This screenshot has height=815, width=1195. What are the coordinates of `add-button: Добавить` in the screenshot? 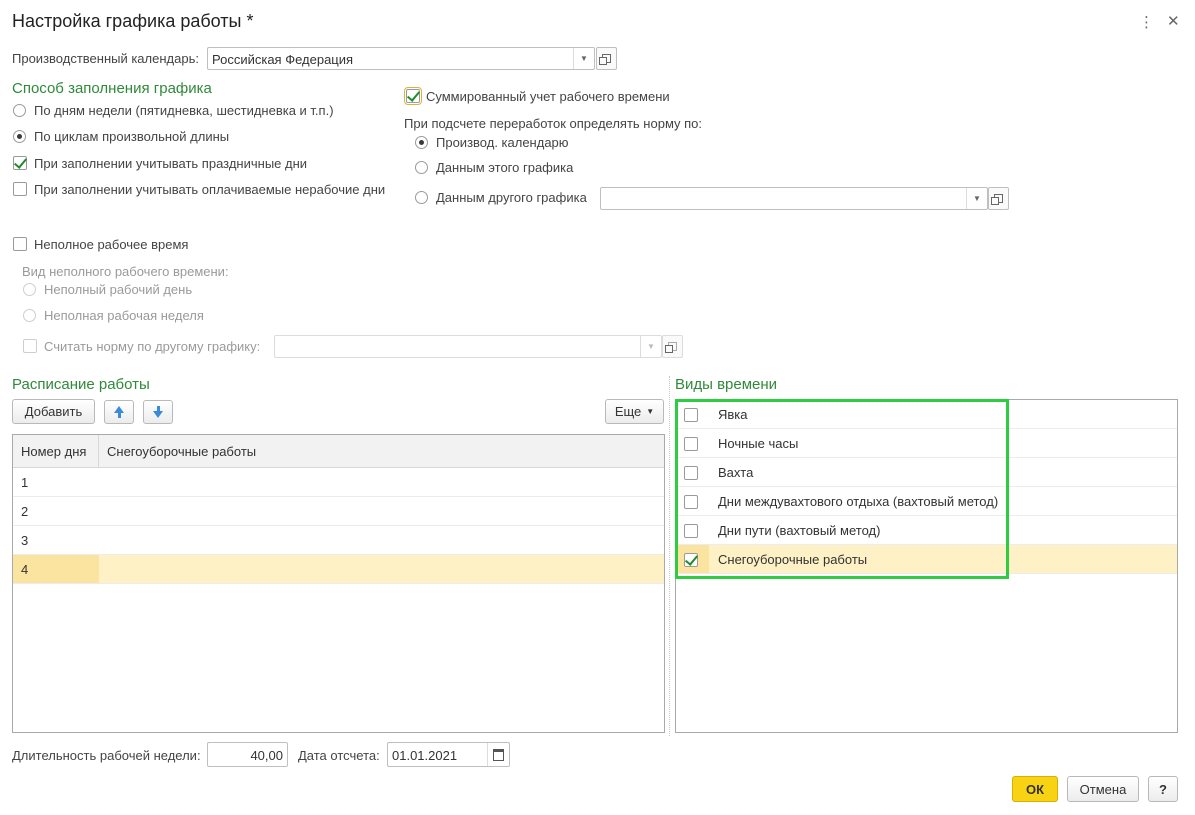 It's located at (53, 411).